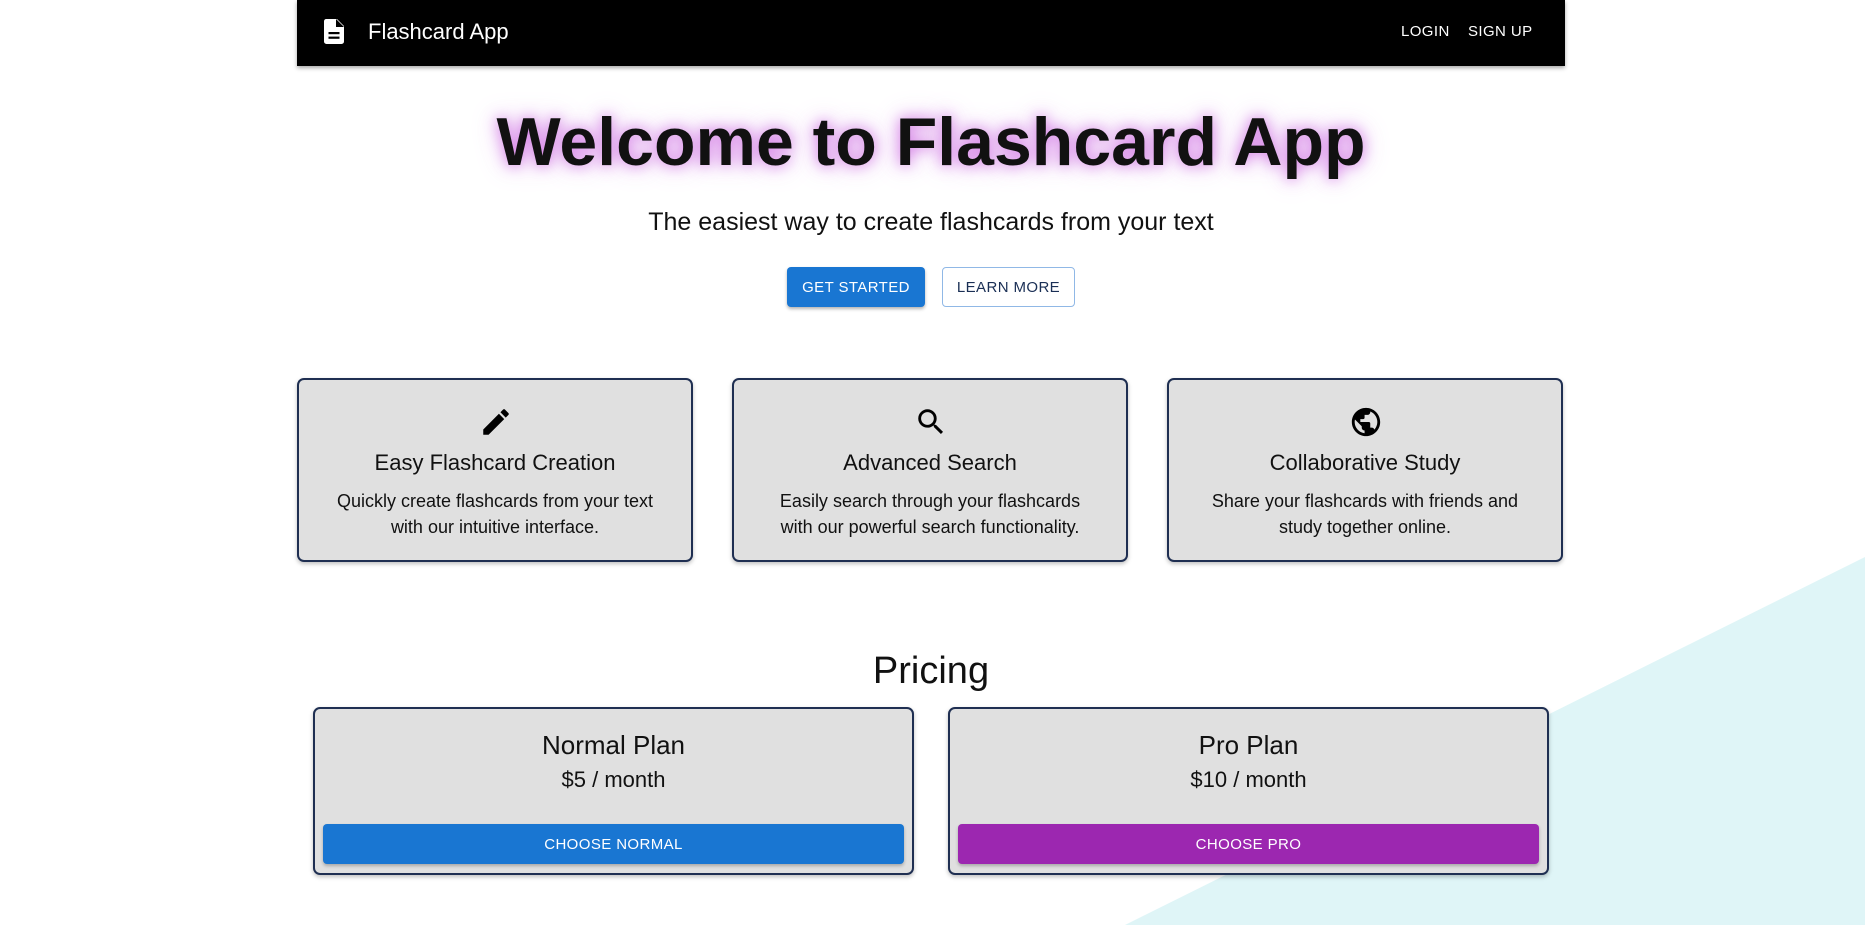 The height and width of the screenshot is (925, 1865). I want to click on feature-title: Collaborative Study, so click(1365, 462).